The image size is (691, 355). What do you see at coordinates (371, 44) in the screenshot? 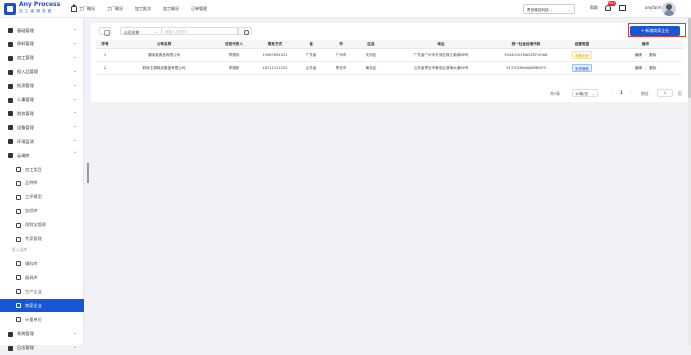
I see `column-header: 区县` at bounding box center [371, 44].